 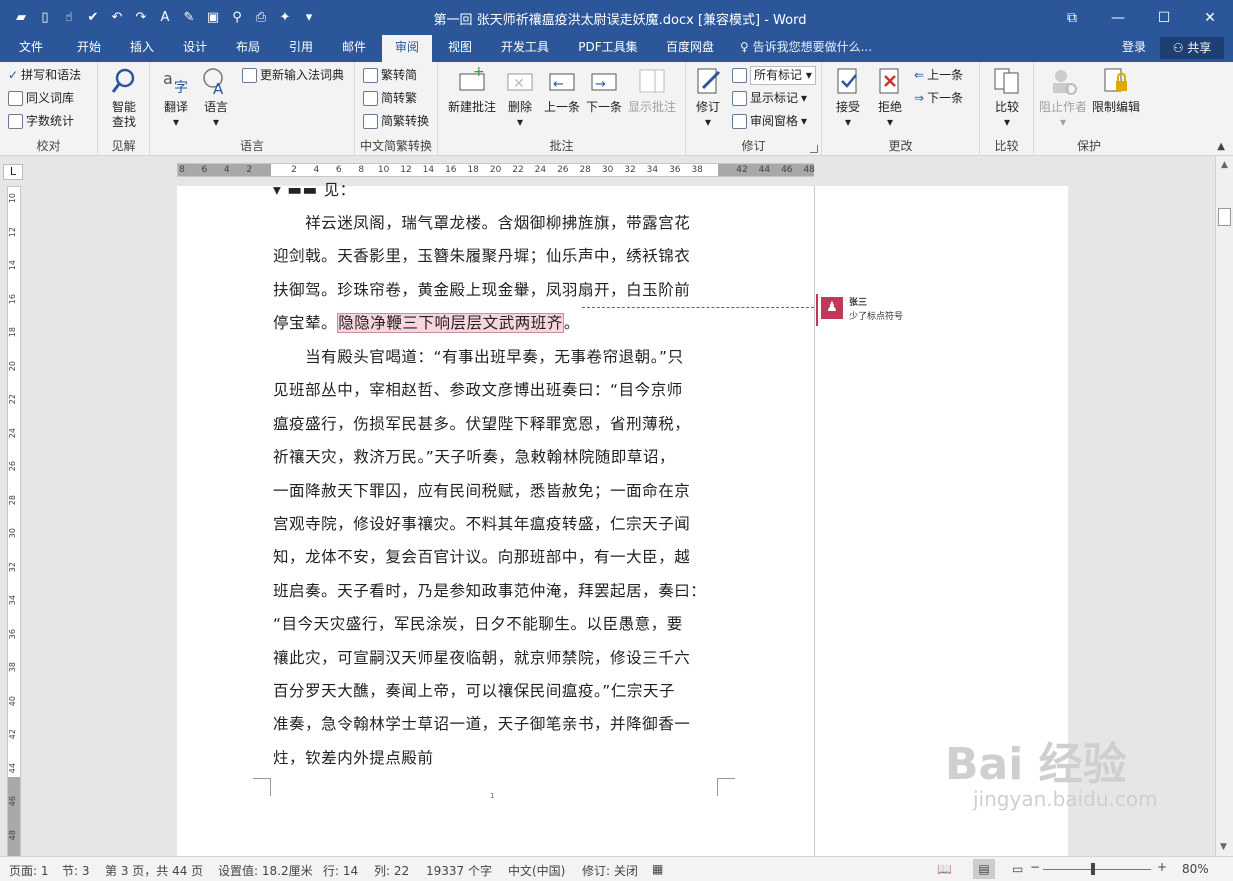 What do you see at coordinates (181, 88) in the screenshot?
I see `svg-text: 字` at bounding box center [181, 88].